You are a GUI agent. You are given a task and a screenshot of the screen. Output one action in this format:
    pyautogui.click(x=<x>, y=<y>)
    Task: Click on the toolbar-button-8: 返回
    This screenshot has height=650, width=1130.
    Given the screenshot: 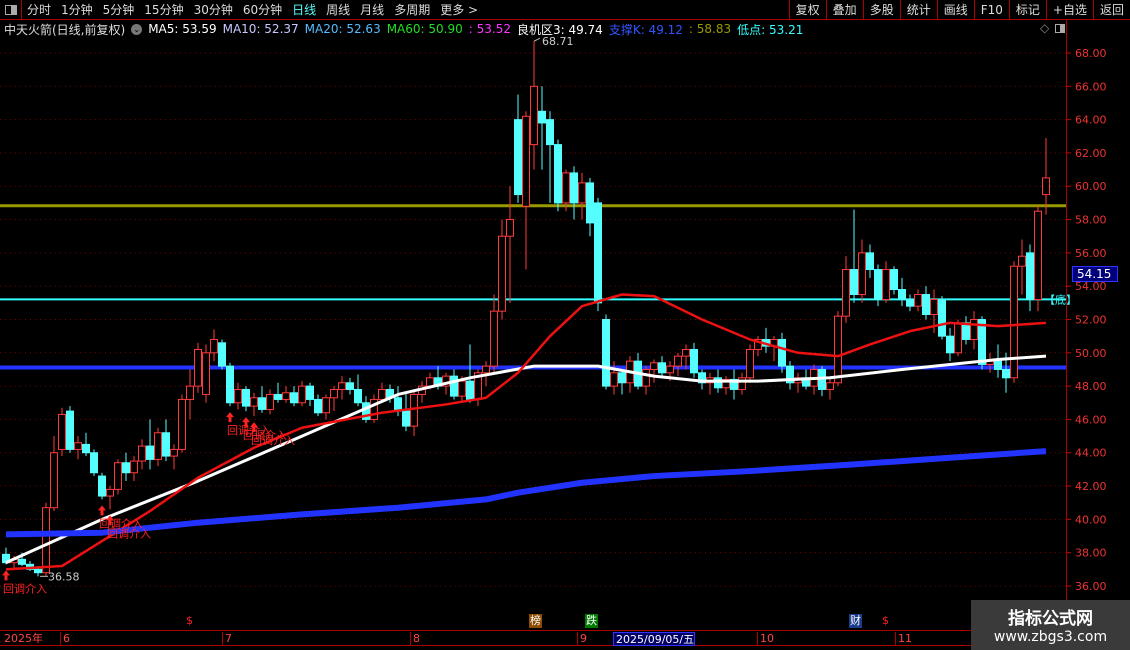 What is the action you would take?
    pyautogui.click(x=1111, y=10)
    